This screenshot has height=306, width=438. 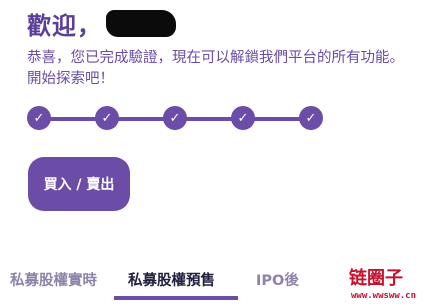 What do you see at coordinates (215, 68) in the screenshot?
I see `verification-message: 恭喜，您已完成驗證，現在可以解鎖我們平台的所有功能。開始探索吧！` at bounding box center [215, 68].